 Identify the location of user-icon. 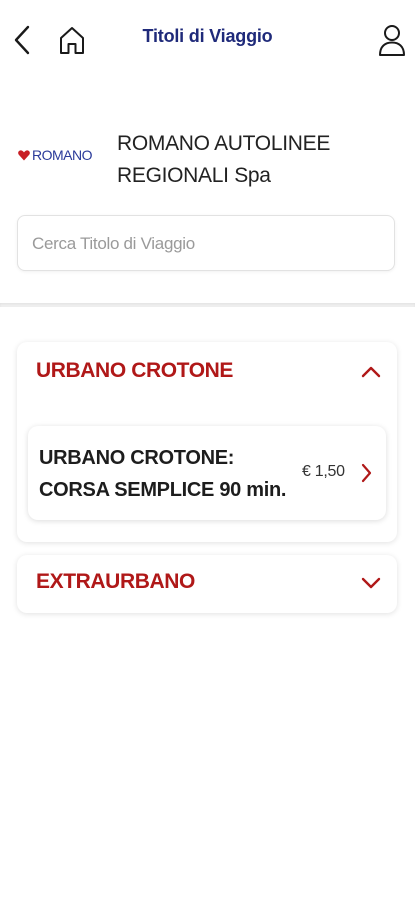
(392, 40).